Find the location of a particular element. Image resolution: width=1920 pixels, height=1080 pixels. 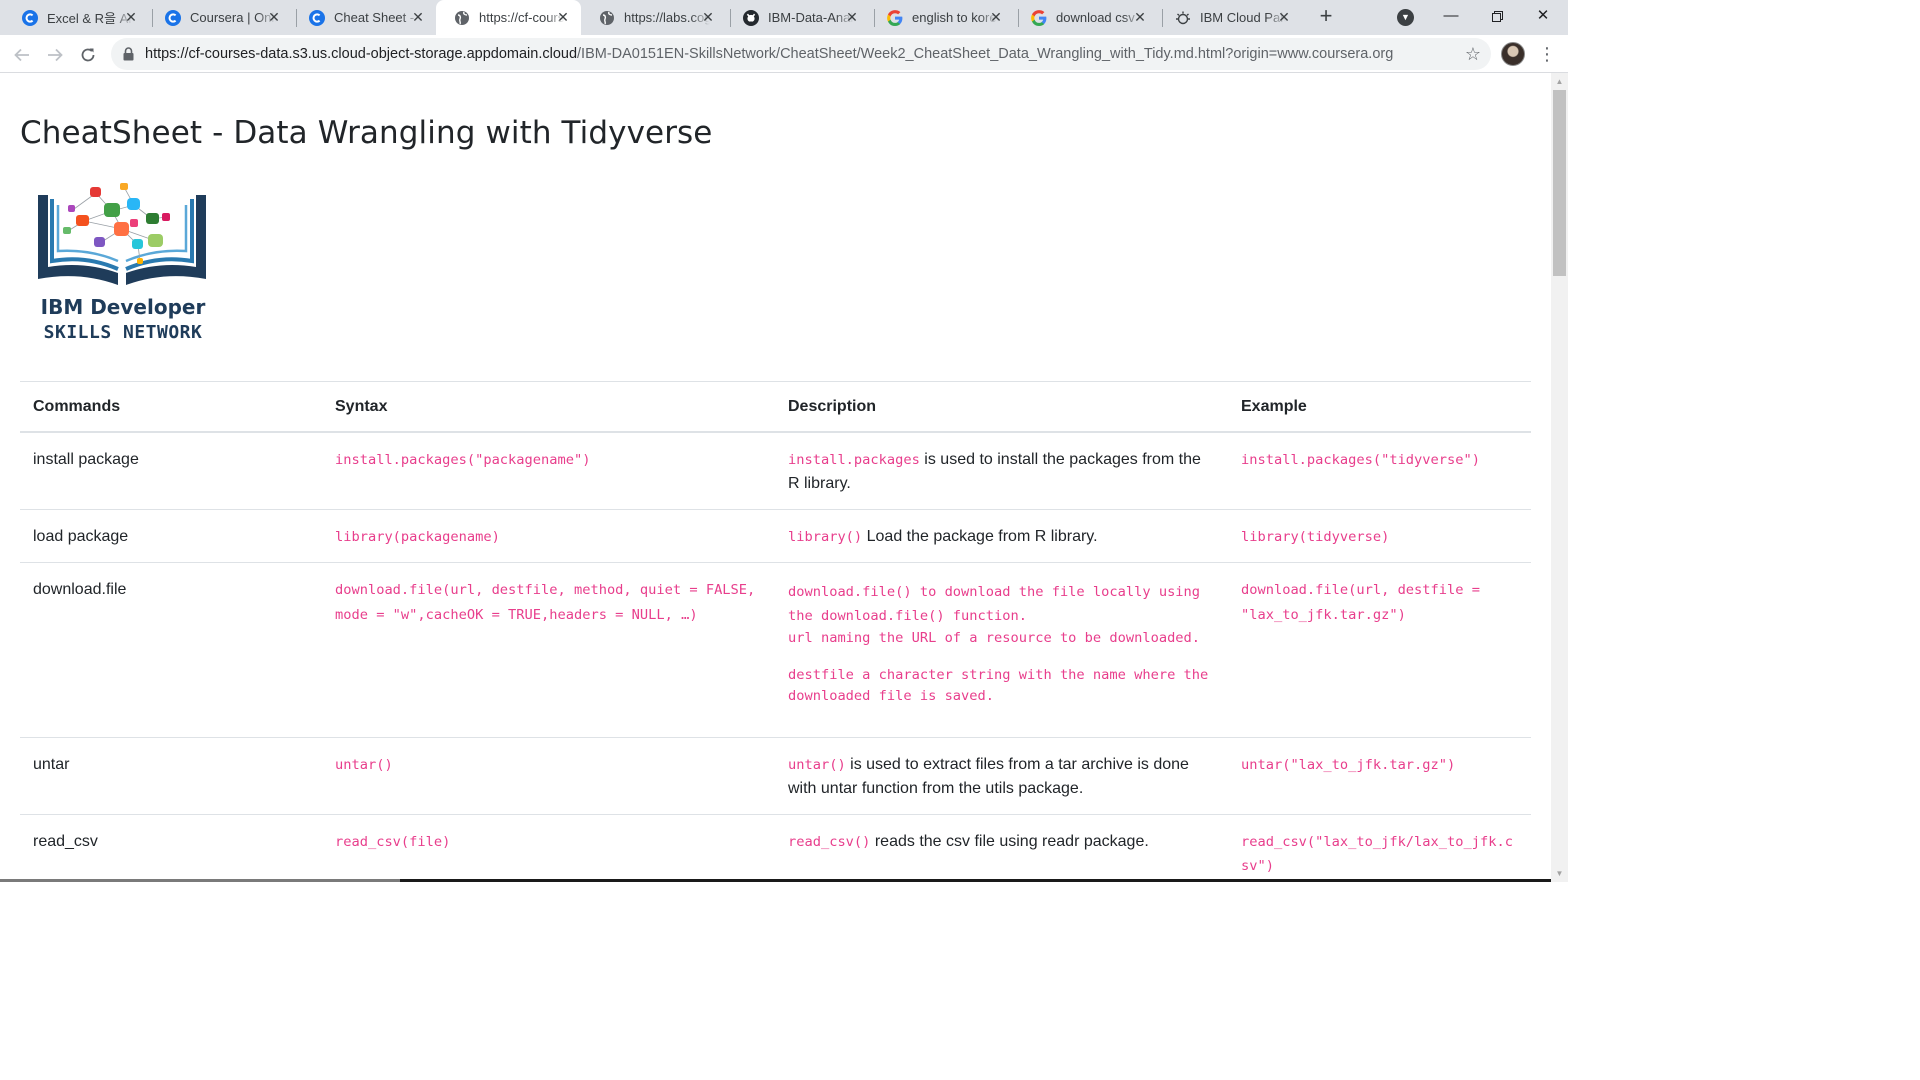

syntax-cell: install.packages("packagename") is located at coordinates (548, 470).